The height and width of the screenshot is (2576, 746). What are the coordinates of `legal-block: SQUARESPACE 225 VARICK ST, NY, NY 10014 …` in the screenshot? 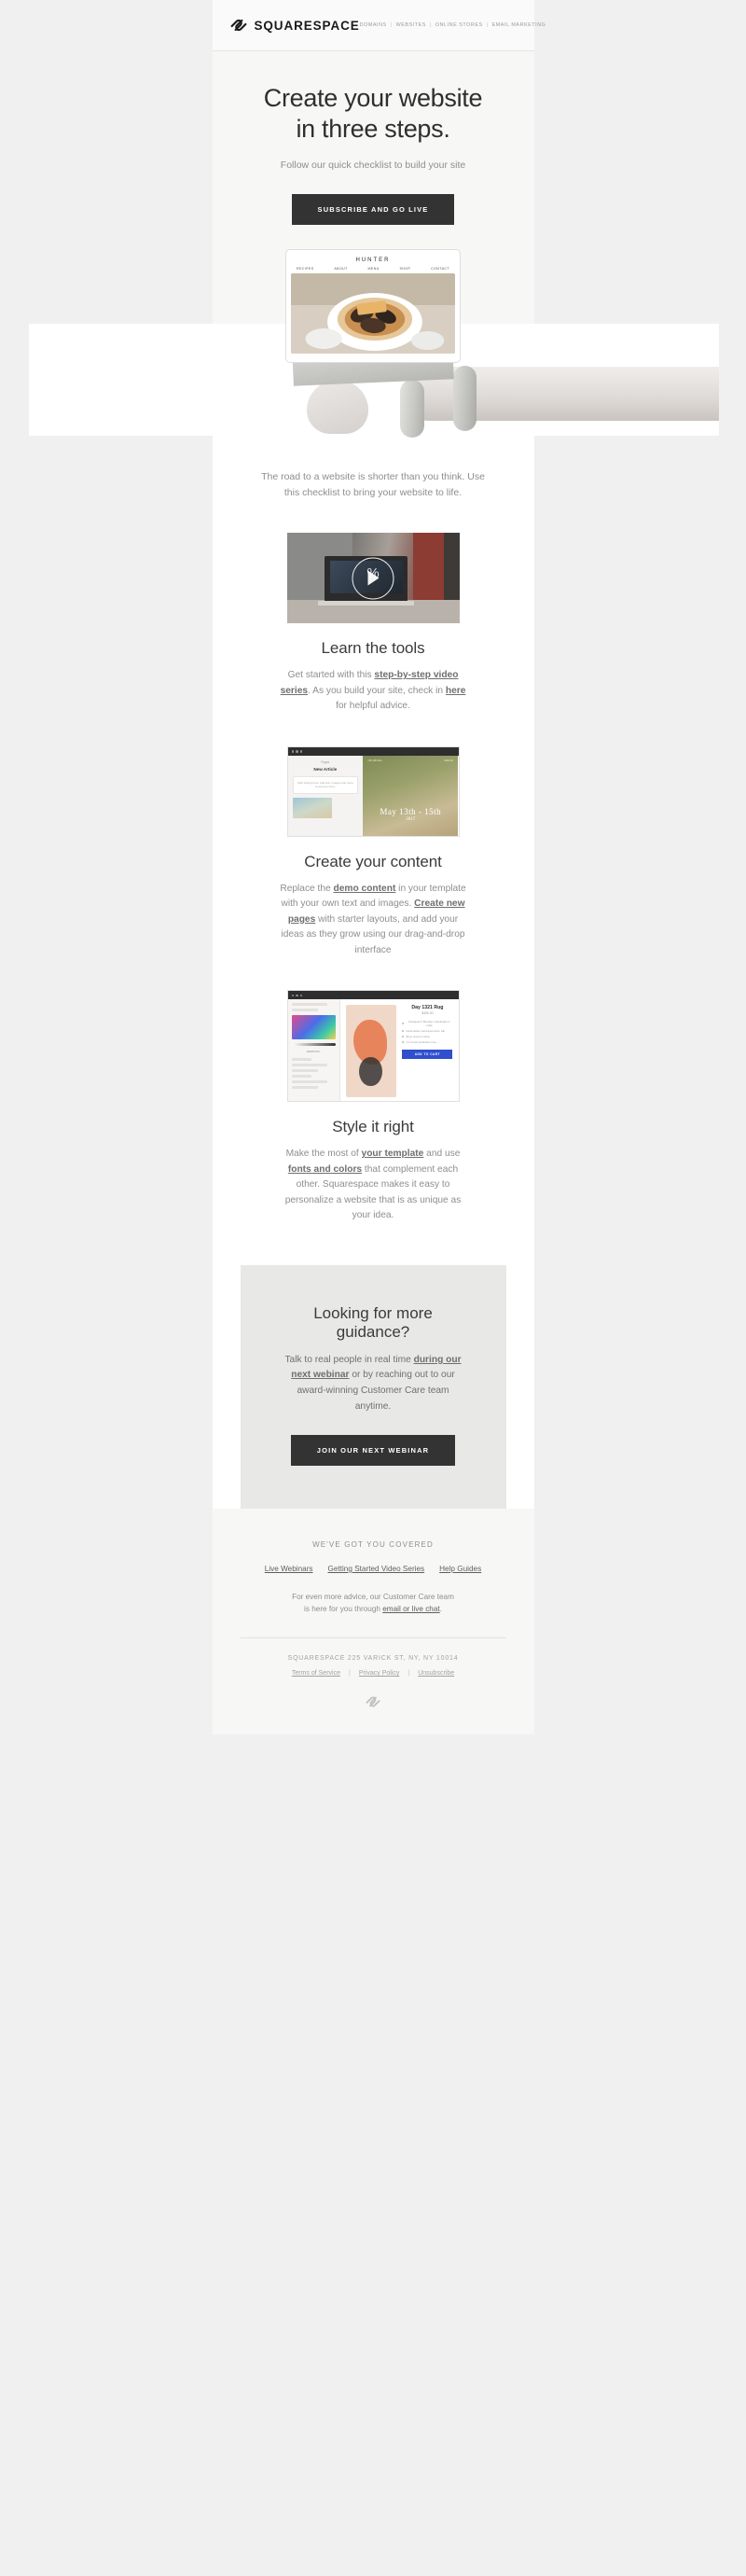 It's located at (373, 1657).